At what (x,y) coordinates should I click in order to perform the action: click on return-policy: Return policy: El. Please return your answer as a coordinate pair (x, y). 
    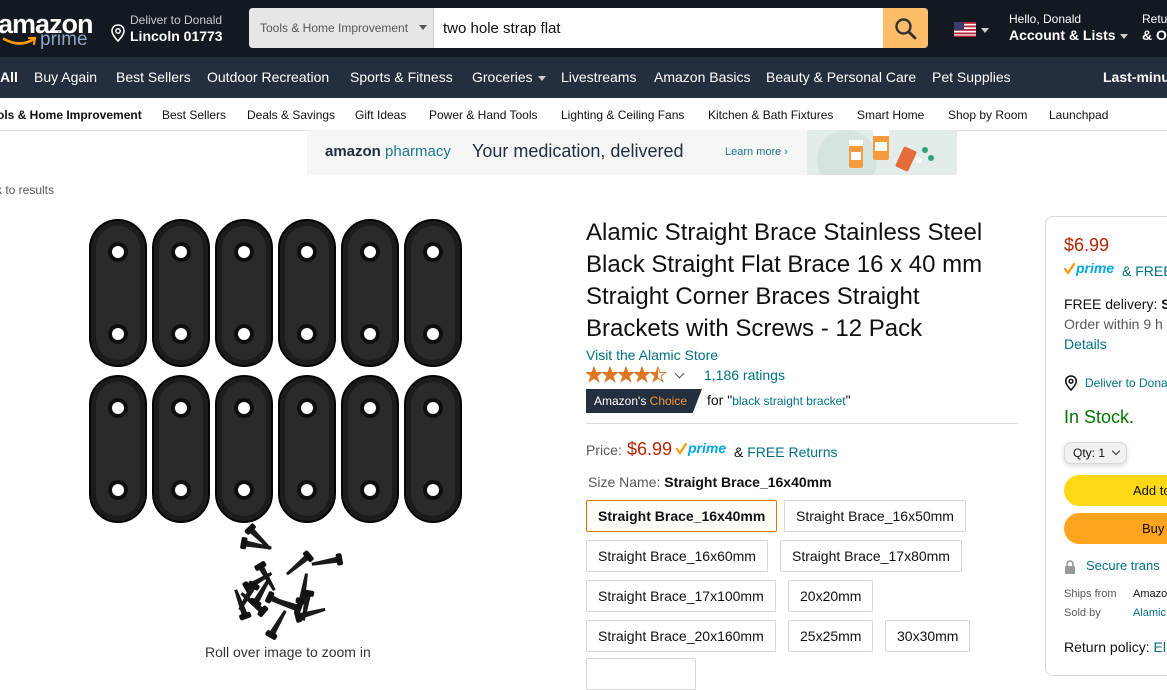
    Looking at the image, I should click on (1115, 647).